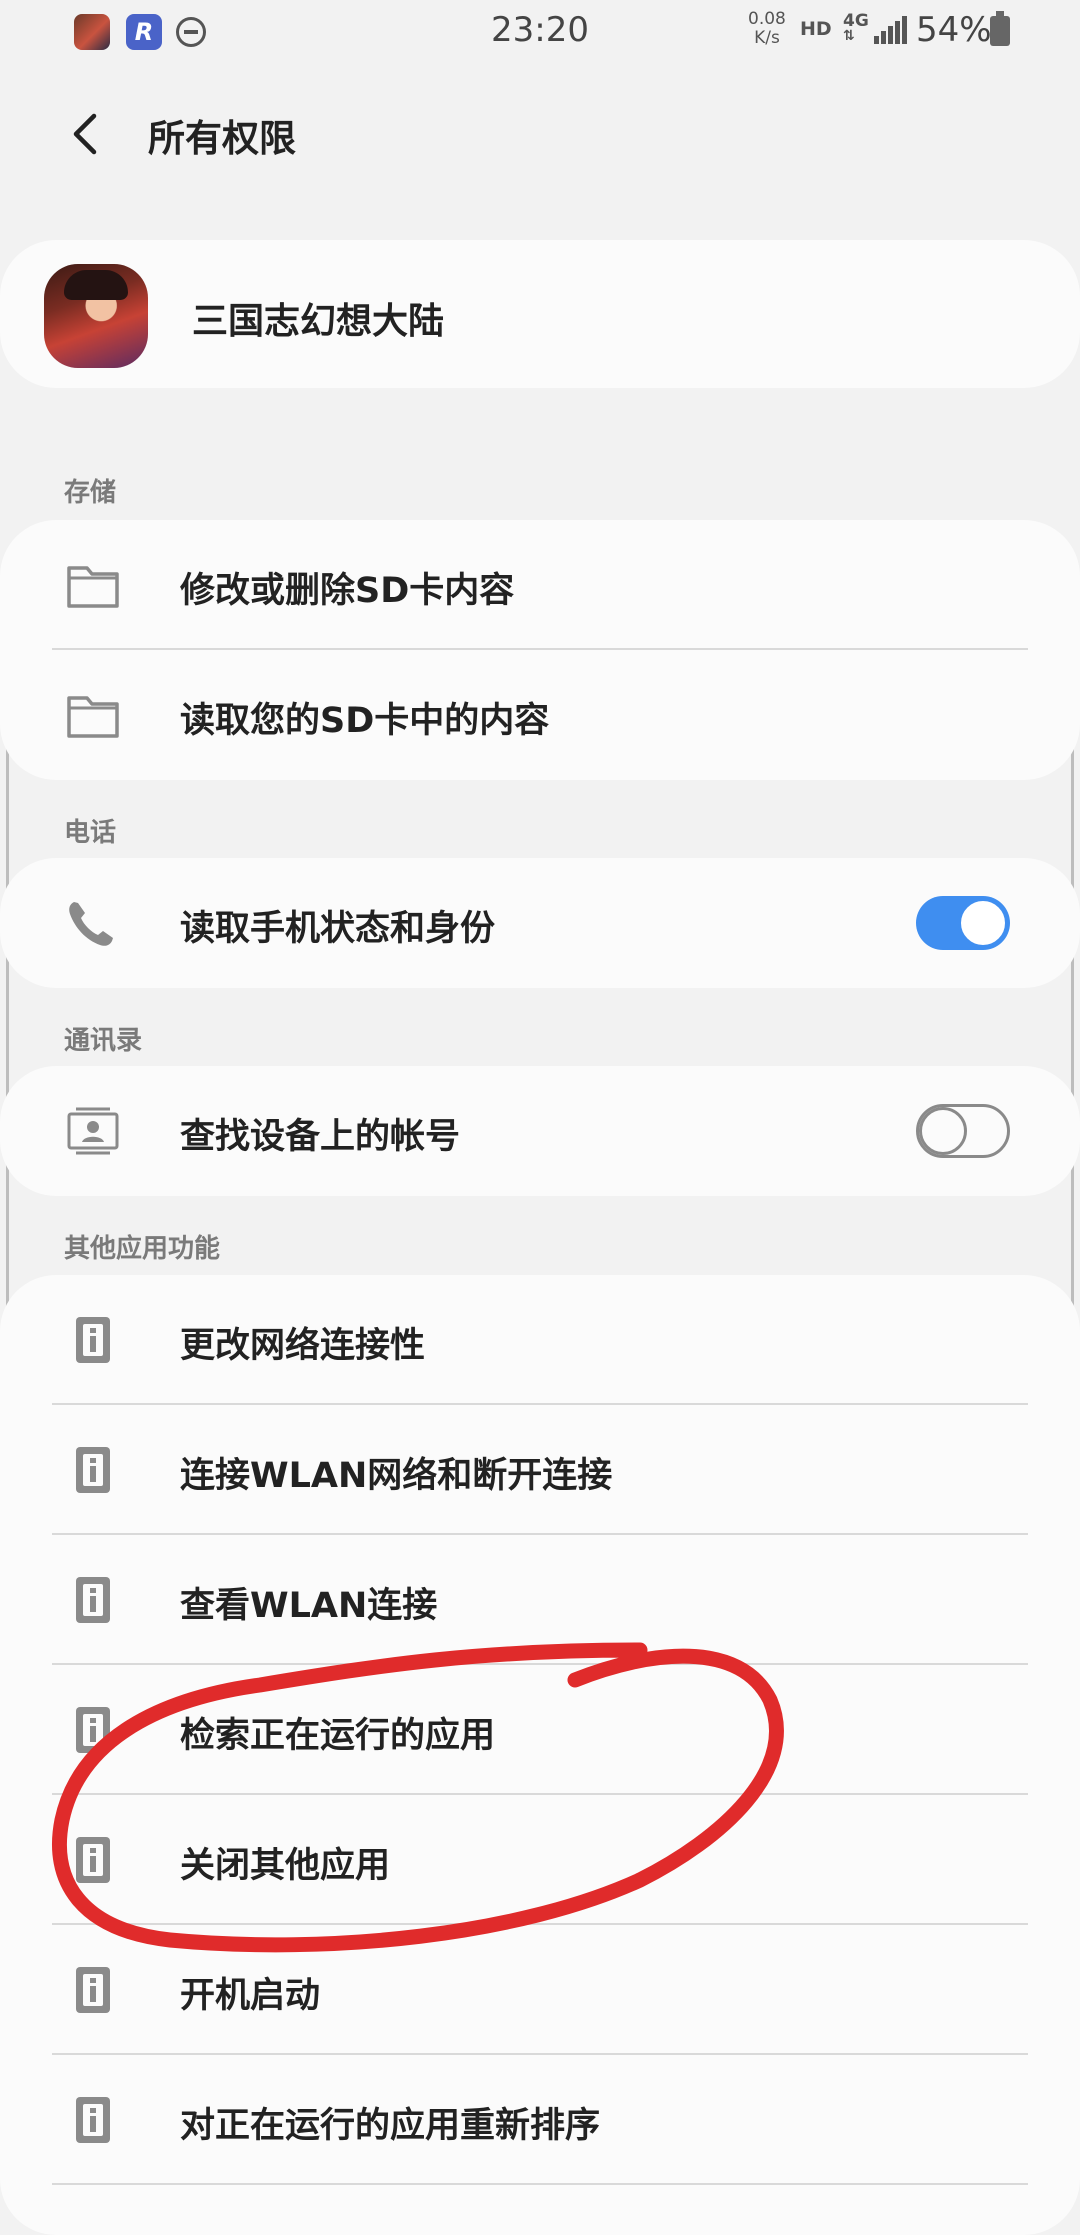 This screenshot has width=1080, height=2235. Describe the element at coordinates (540, 1860) in the screenshot. I see `permission-row-close-other-apps: 关闭其他应用` at that location.